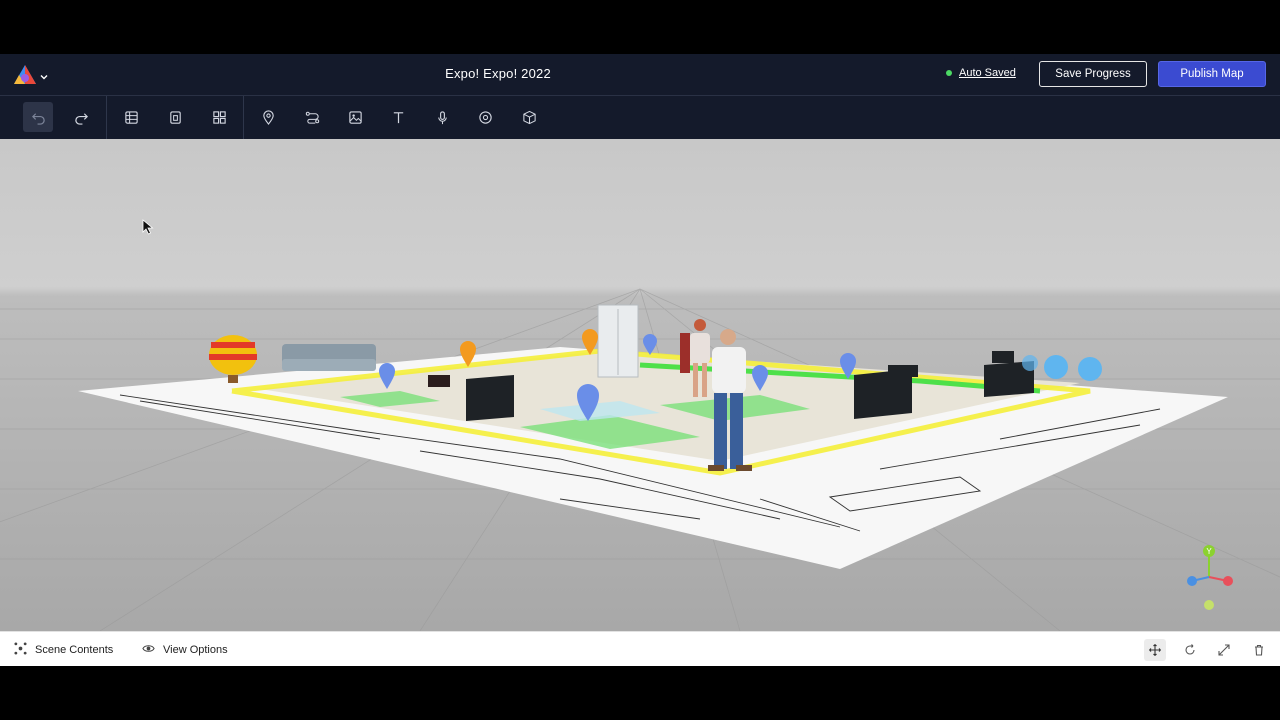  I want to click on scene-contents-button: Scene Contents, so click(63, 650).